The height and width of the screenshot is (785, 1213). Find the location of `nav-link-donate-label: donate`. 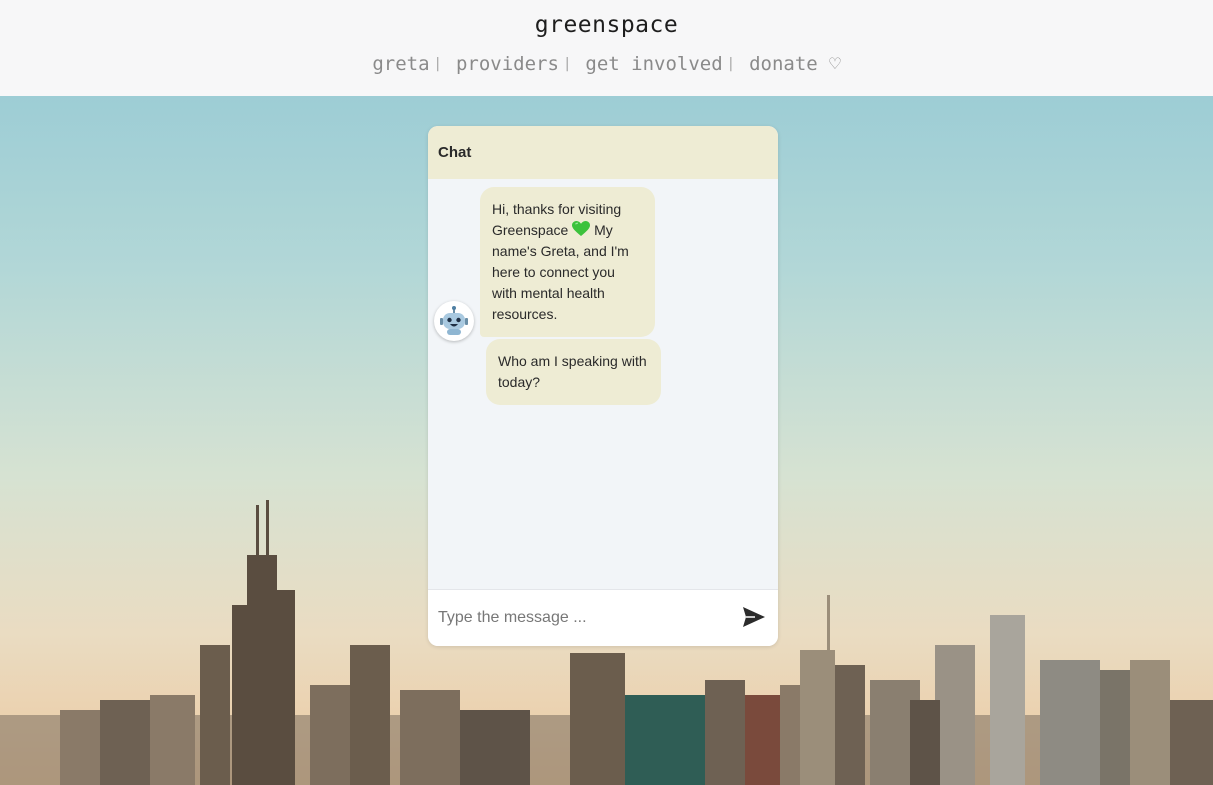

nav-link-donate-label: donate is located at coordinates (783, 64).